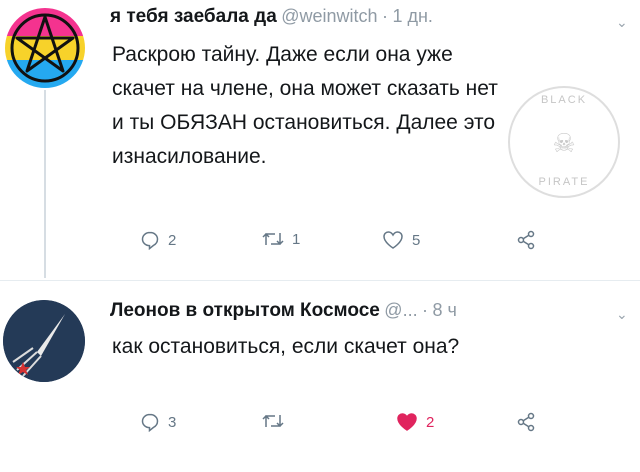 This screenshot has height=472, width=640. What do you see at coordinates (286, 346) in the screenshot?
I see `tweet-text-line: как остановиться, если скачет она?` at bounding box center [286, 346].